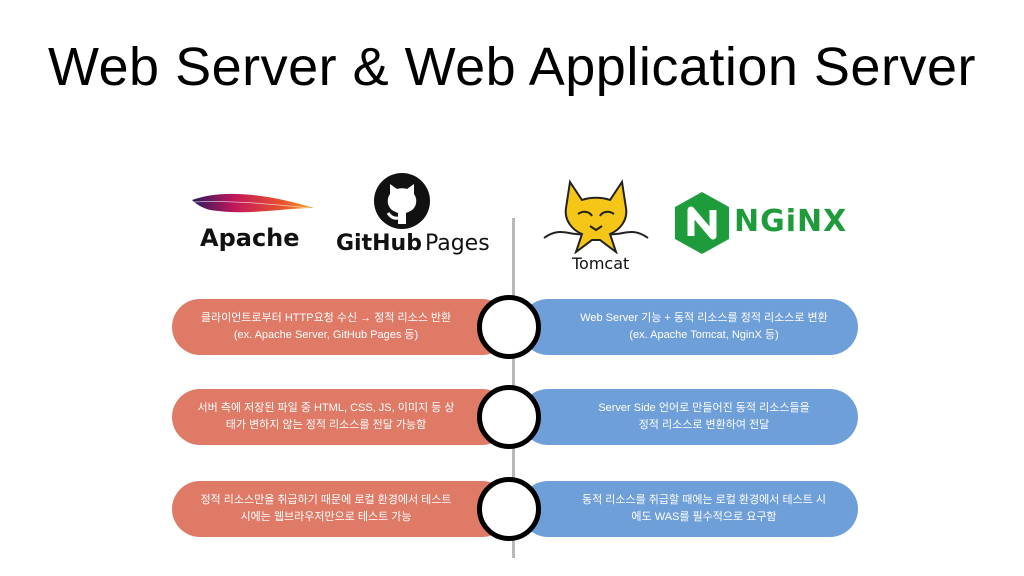  What do you see at coordinates (326, 408) in the screenshot?
I see `pill-line: 서버 측에 저장된 파일 중 HTML, CSS, JS, 이미지 등 상` at bounding box center [326, 408].